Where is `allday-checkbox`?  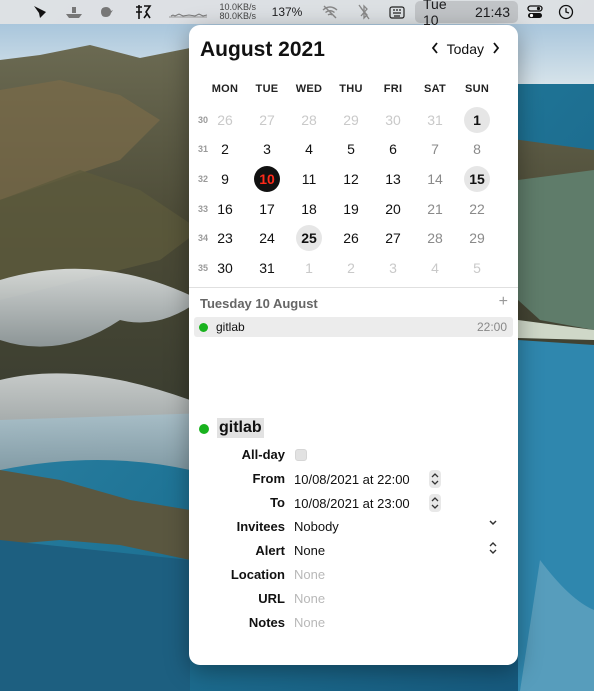
allday-checkbox is located at coordinates (301, 455).